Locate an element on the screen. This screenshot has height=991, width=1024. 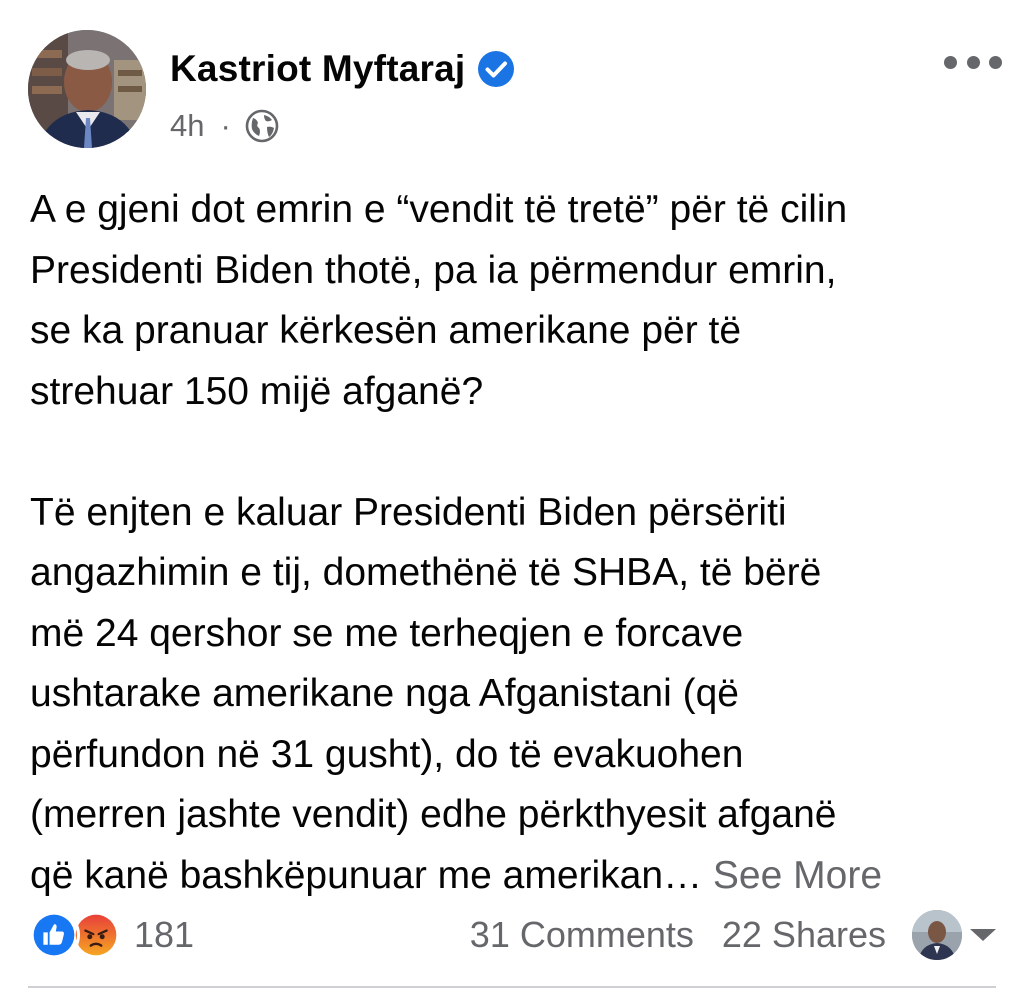
reaction-count: 181 is located at coordinates (164, 935).